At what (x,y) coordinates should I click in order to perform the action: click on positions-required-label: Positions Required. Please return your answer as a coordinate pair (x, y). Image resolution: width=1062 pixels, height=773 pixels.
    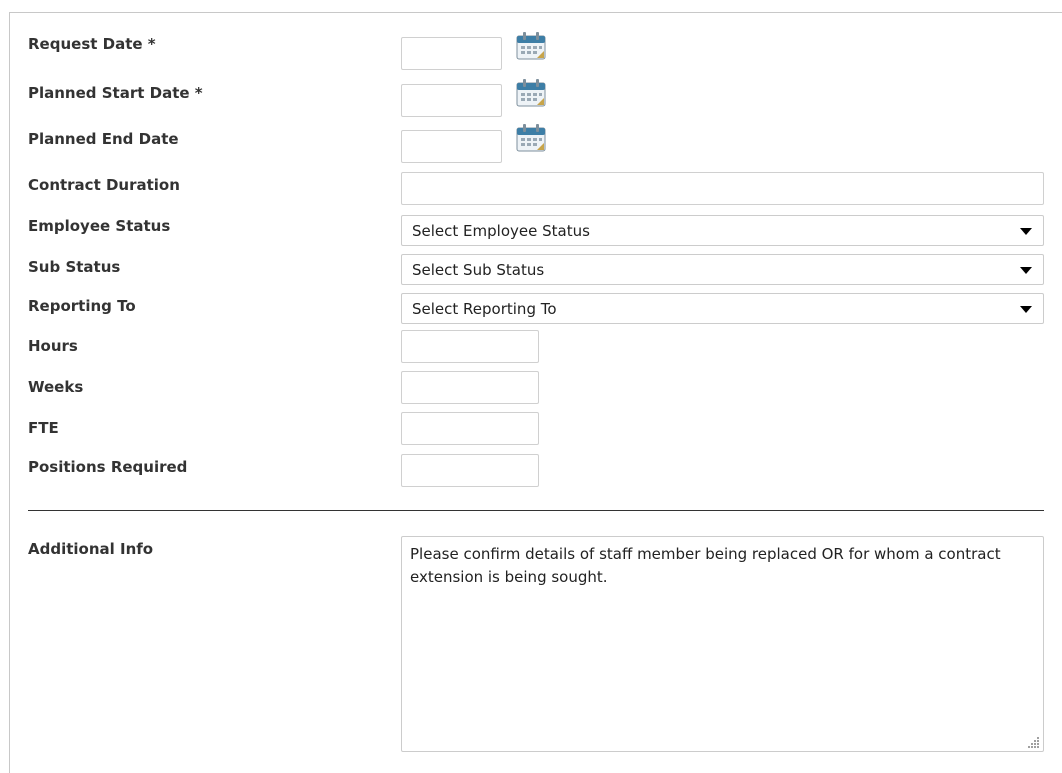
    Looking at the image, I should click on (108, 467).